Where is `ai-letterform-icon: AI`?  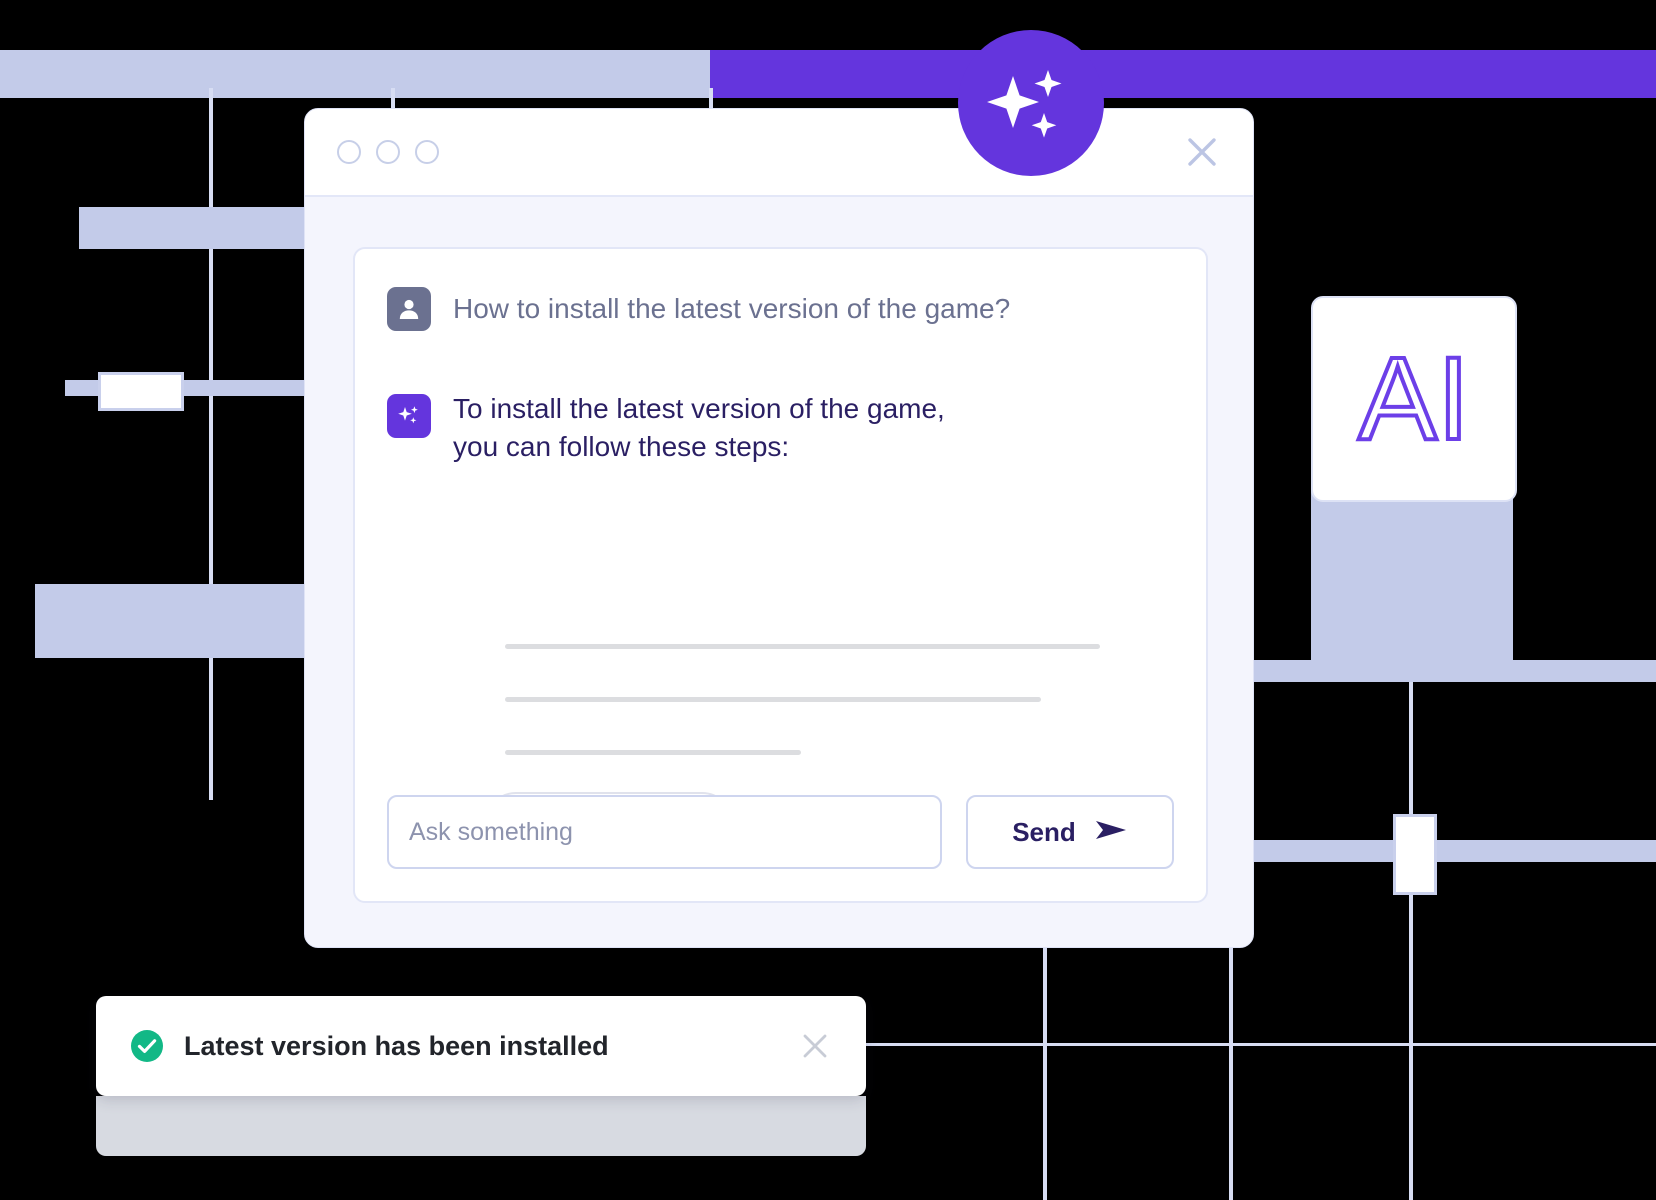
ai-letterform-icon: AI is located at coordinates (1414, 399).